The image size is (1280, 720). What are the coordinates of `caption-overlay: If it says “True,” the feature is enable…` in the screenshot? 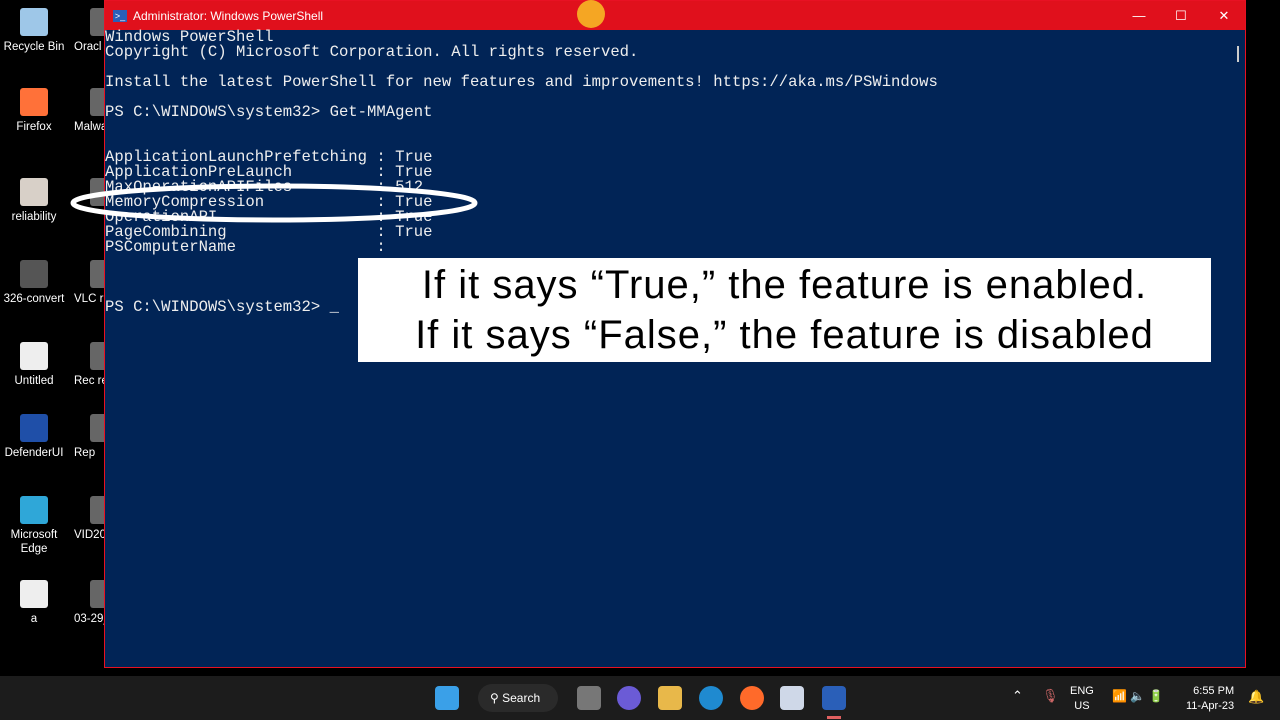 It's located at (784, 310).